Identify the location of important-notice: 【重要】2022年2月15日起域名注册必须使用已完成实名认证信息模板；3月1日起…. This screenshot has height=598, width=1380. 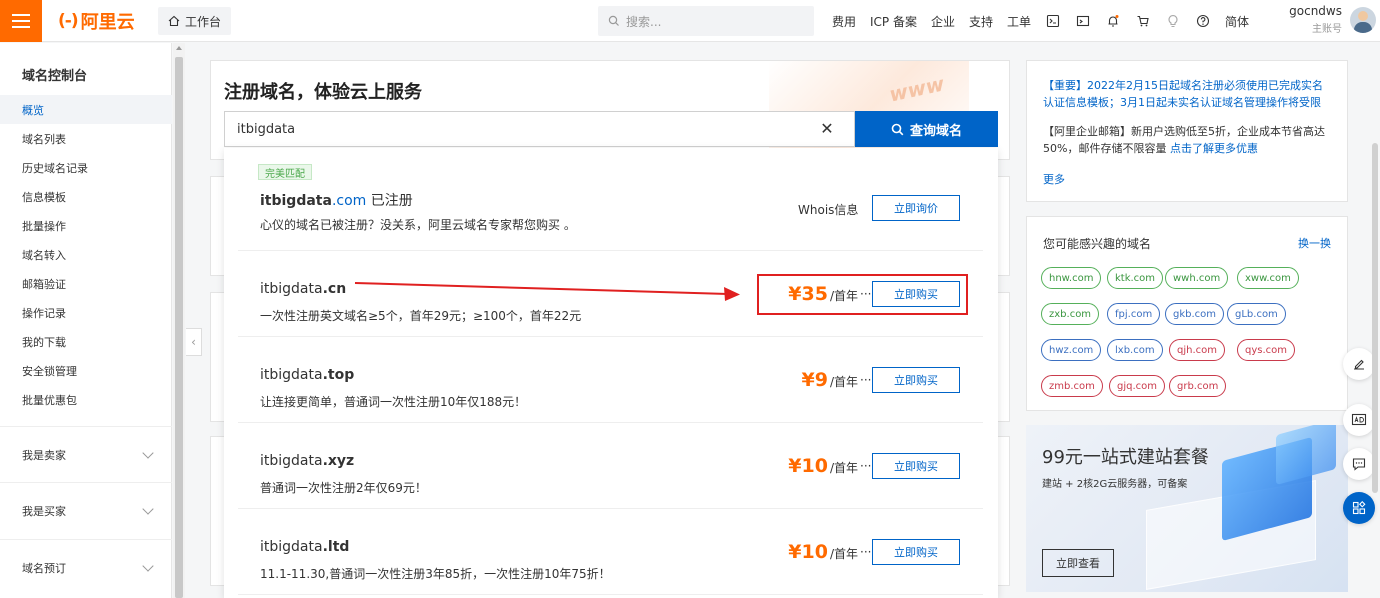
(1188, 94).